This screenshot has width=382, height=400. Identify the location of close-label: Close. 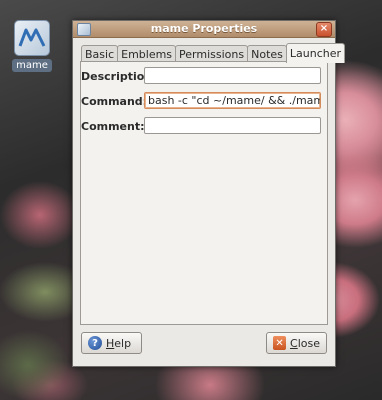
(305, 343).